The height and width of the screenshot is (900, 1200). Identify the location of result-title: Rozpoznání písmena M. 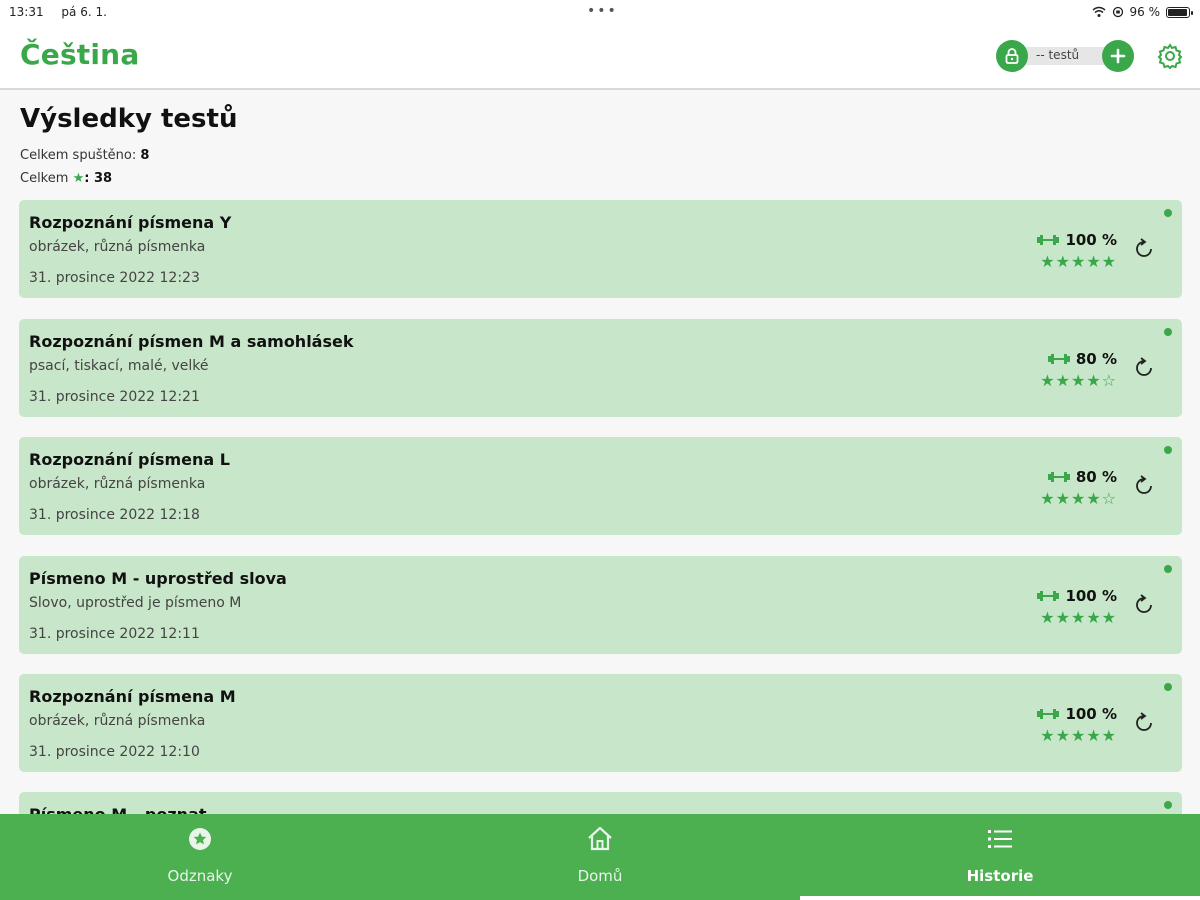
(132, 696).